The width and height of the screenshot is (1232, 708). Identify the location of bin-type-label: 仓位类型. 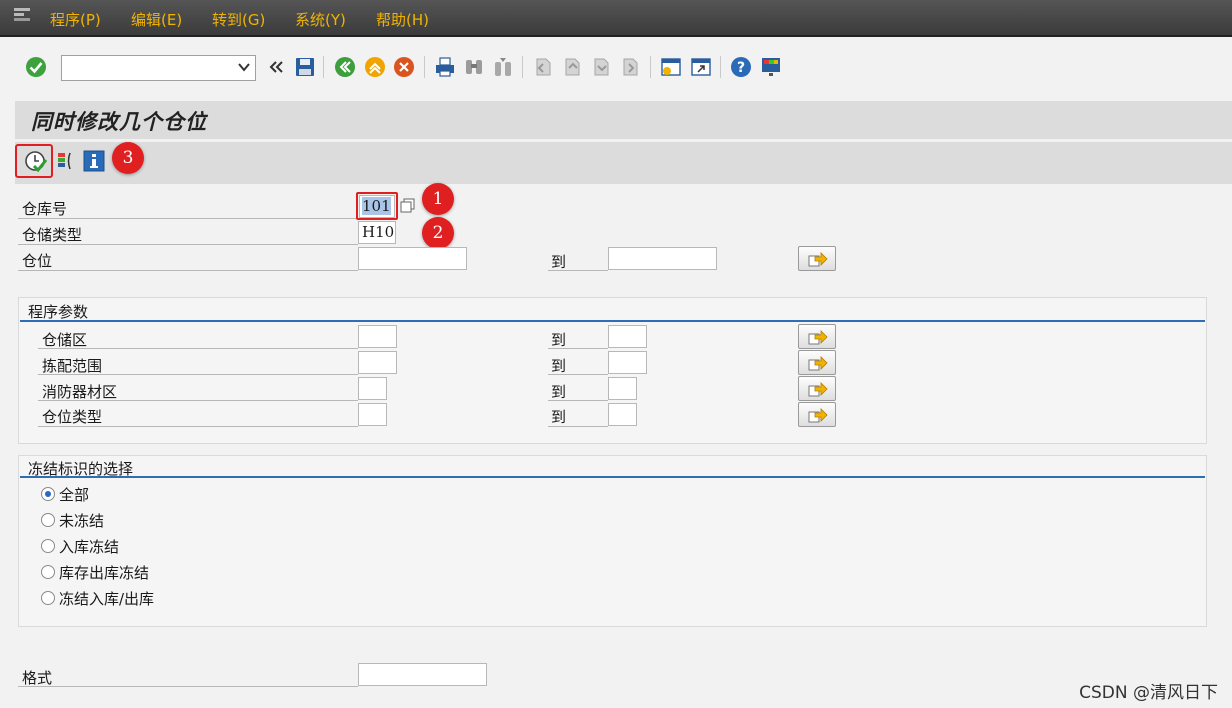
(72, 417).